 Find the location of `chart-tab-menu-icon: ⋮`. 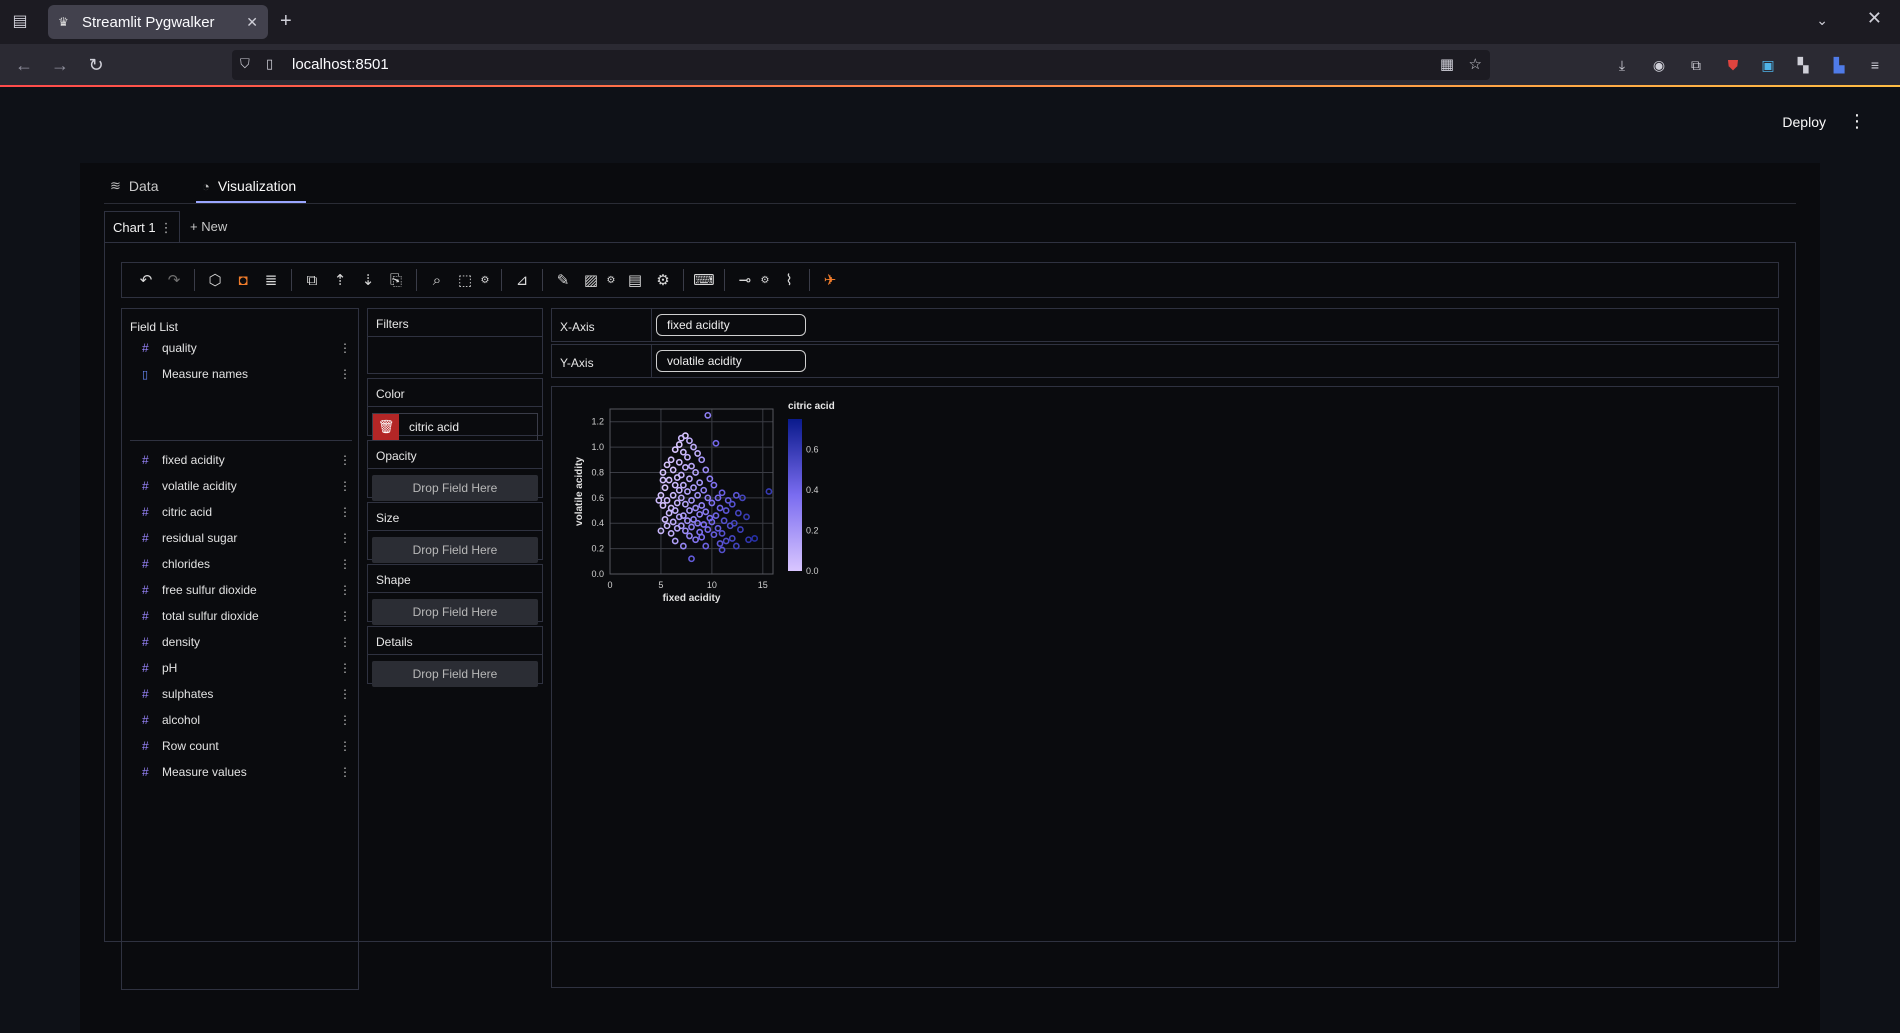

chart-tab-menu-icon: ⋮ is located at coordinates (166, 228).